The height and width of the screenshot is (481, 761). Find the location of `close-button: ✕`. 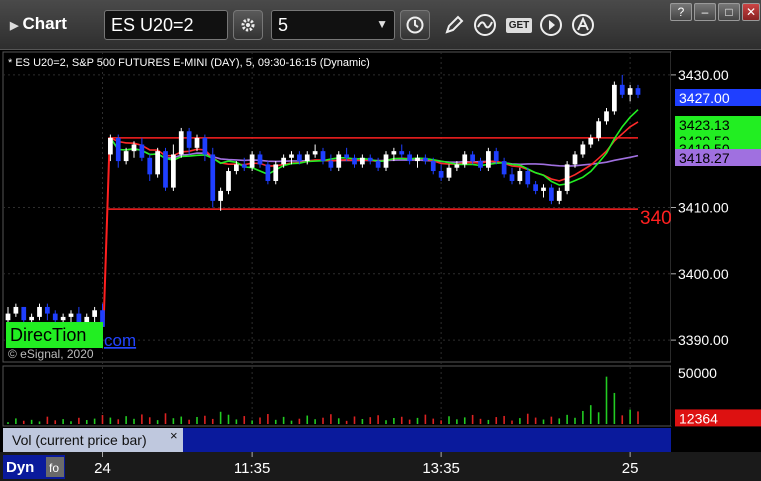

close-button: ✕ is located at coordinates (751, 12).